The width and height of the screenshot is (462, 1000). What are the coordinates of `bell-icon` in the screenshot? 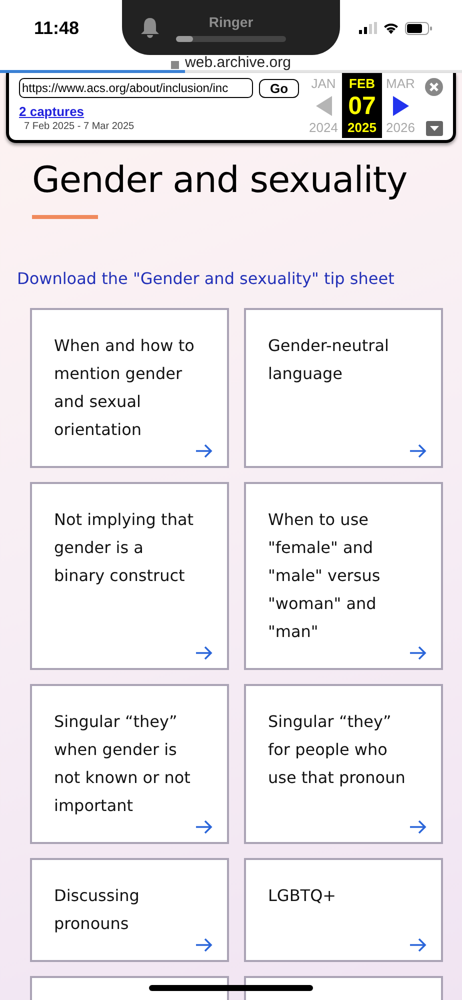 It's located at (150, 27).